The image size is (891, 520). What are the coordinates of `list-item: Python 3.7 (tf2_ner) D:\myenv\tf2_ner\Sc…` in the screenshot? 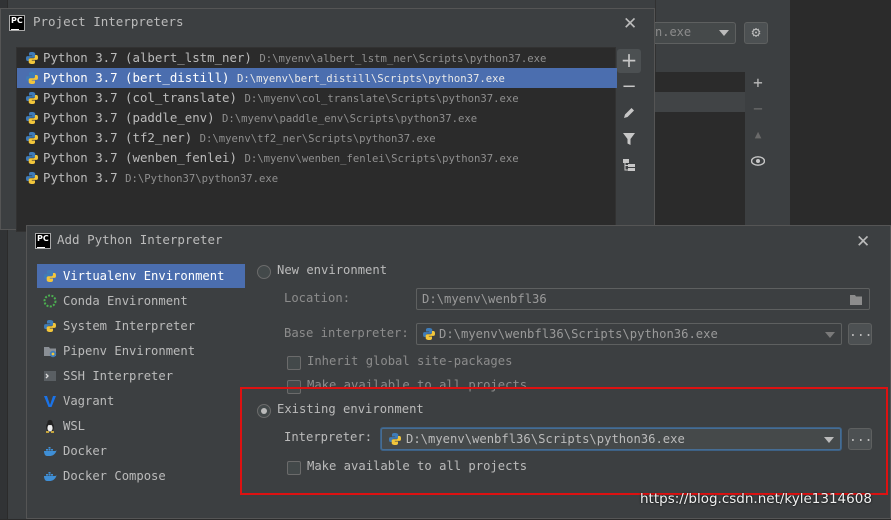 It's located at (317, 138).